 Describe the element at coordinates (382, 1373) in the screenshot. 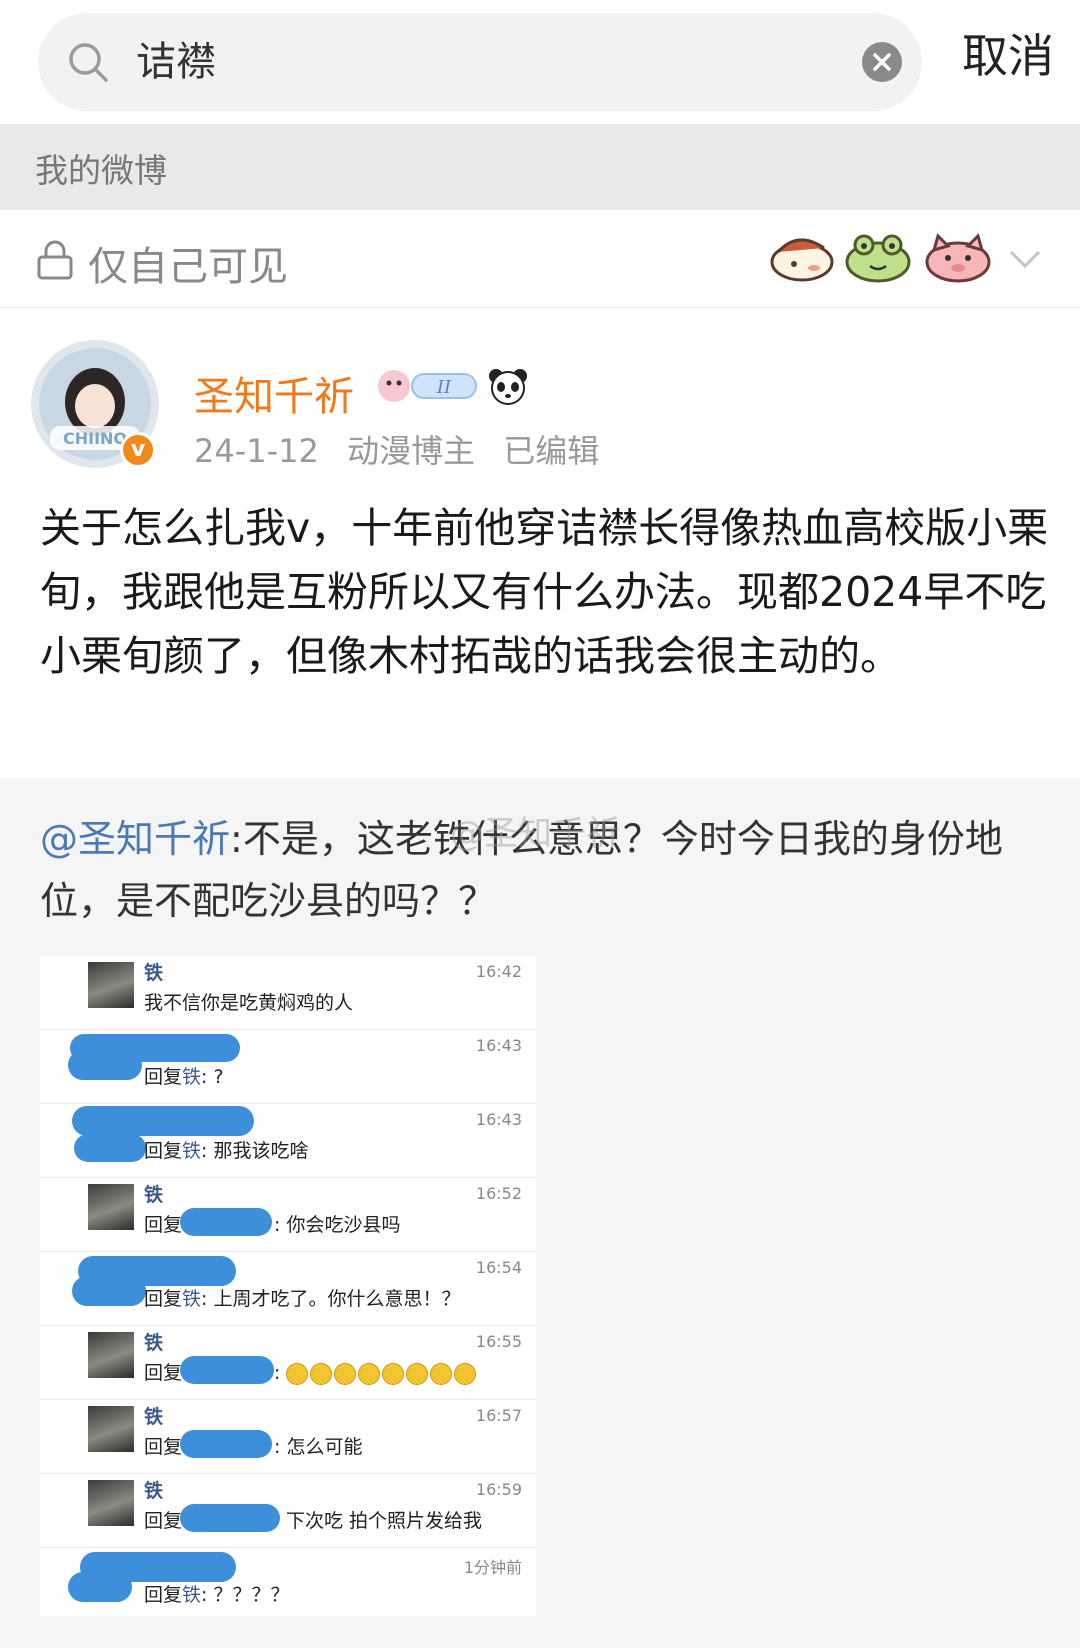

I see `emoji-row-icon` at that location.